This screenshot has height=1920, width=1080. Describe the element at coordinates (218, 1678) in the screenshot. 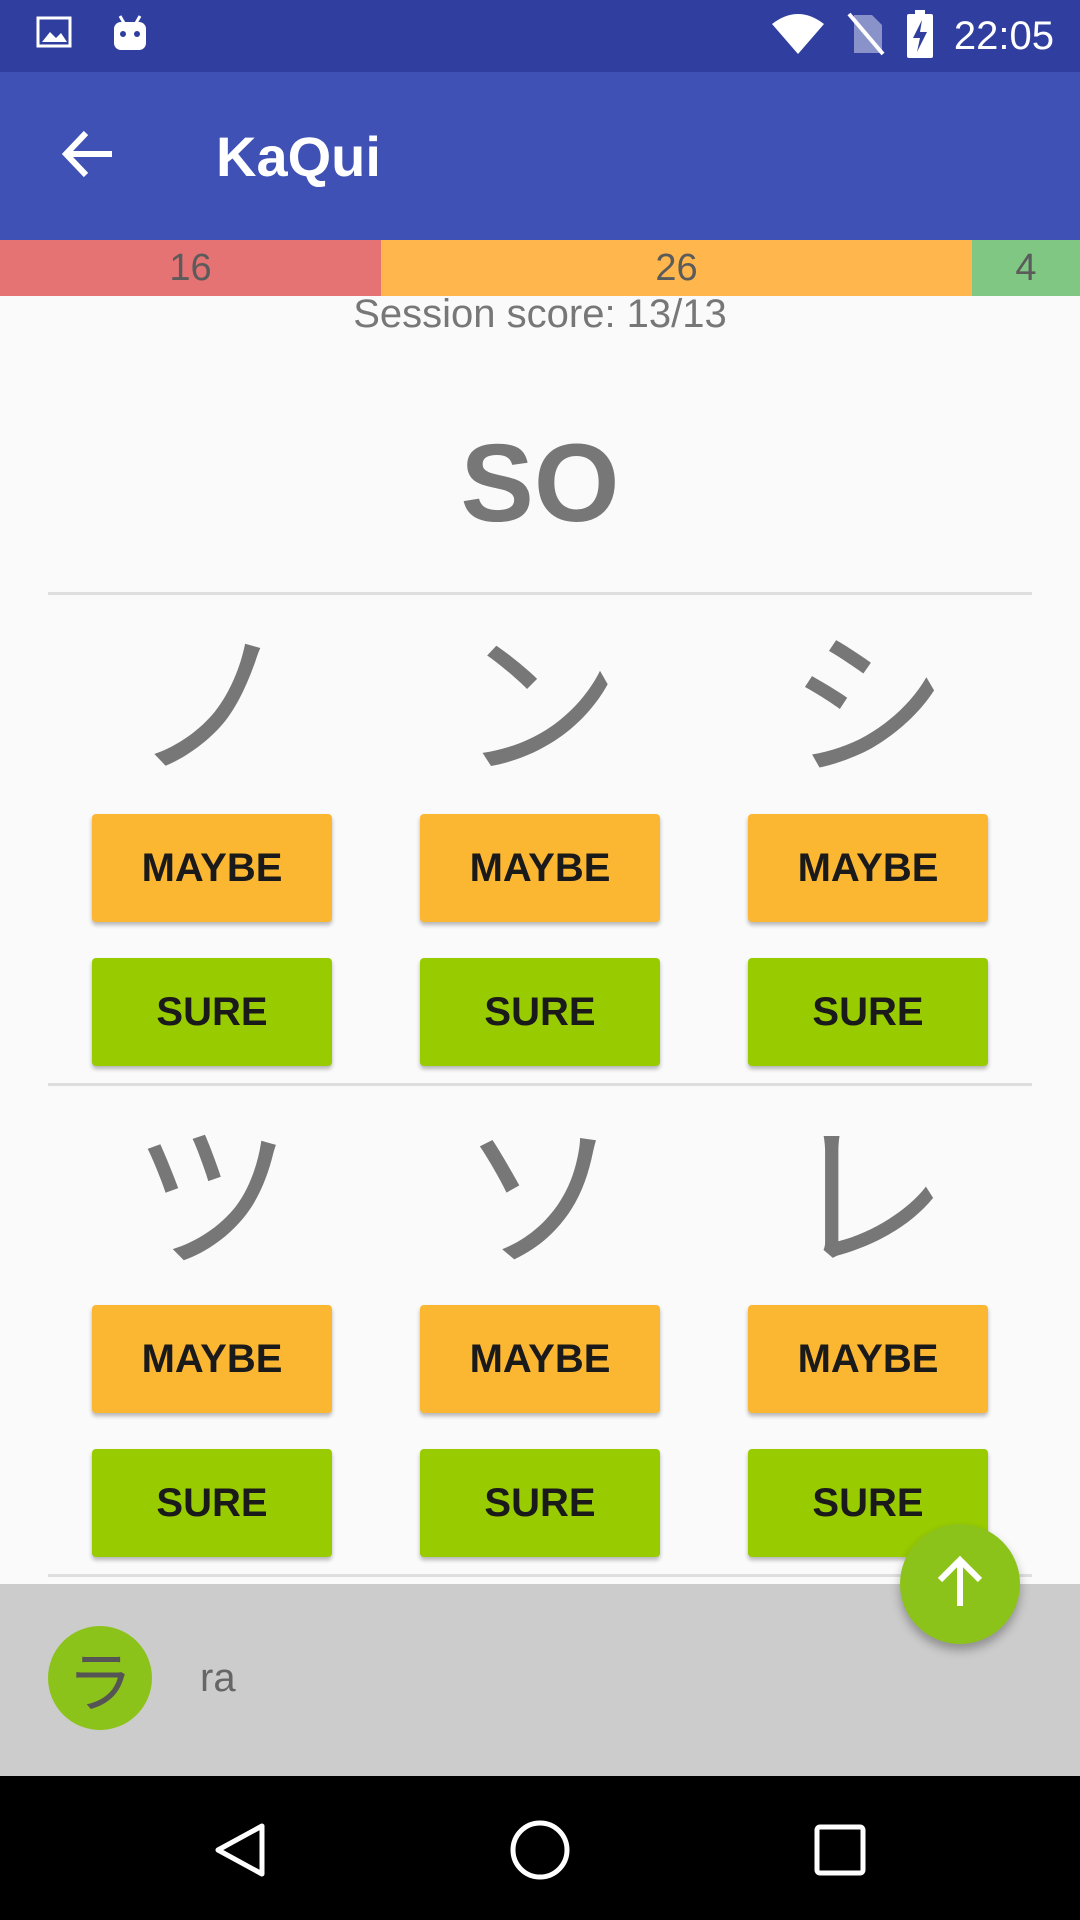

I see `history-romaji: ra` at that location.